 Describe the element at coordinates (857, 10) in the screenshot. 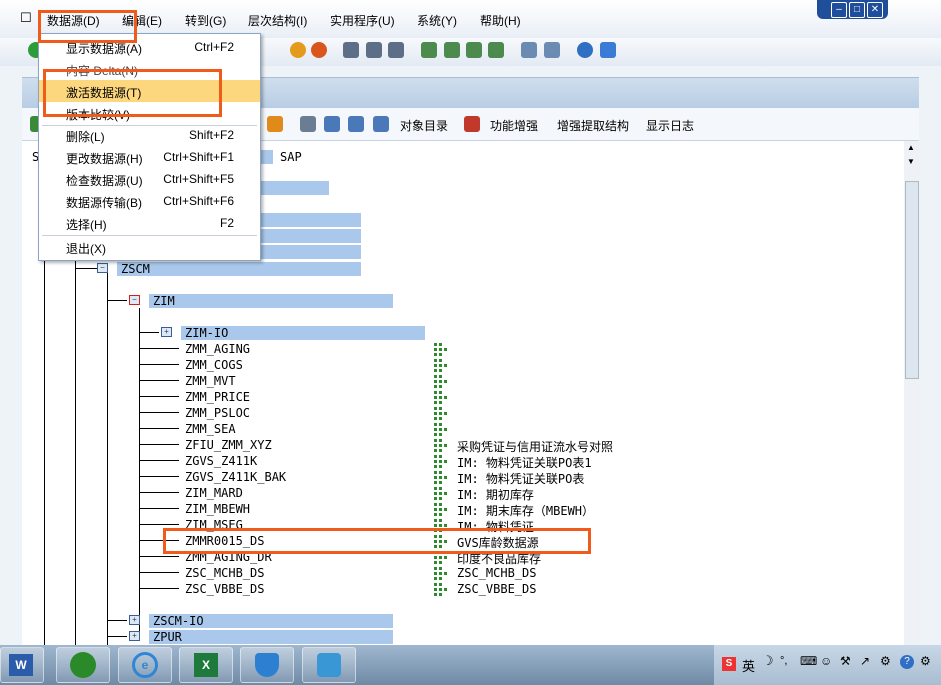

I see `maximize-icon: □` at that location.